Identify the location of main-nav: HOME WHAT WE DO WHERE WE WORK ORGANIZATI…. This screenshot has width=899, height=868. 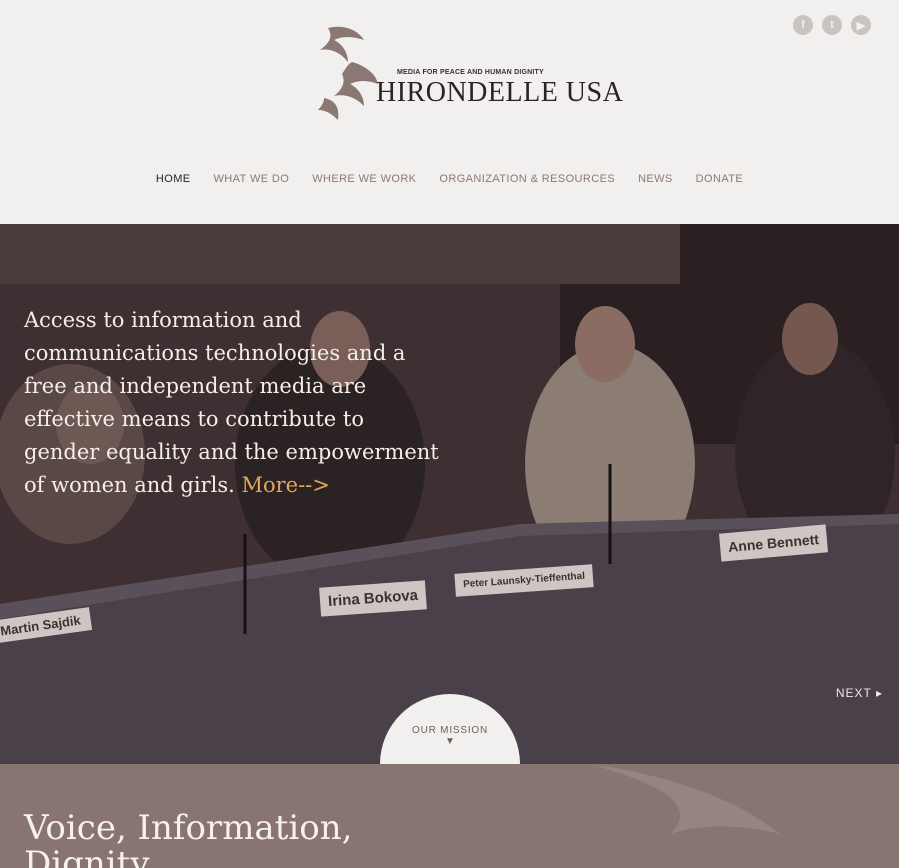
(449, 179).